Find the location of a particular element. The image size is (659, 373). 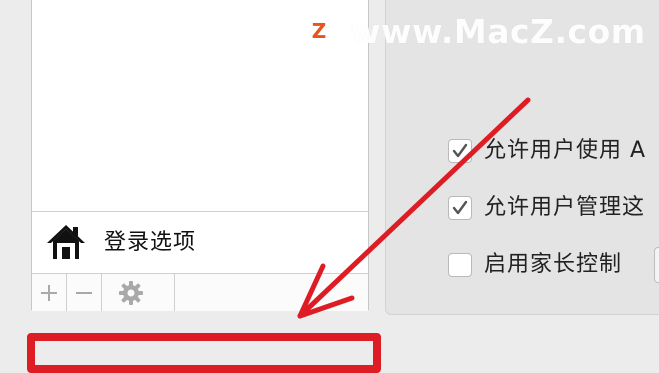

action-menu-button is located at coordinates (138, 292).